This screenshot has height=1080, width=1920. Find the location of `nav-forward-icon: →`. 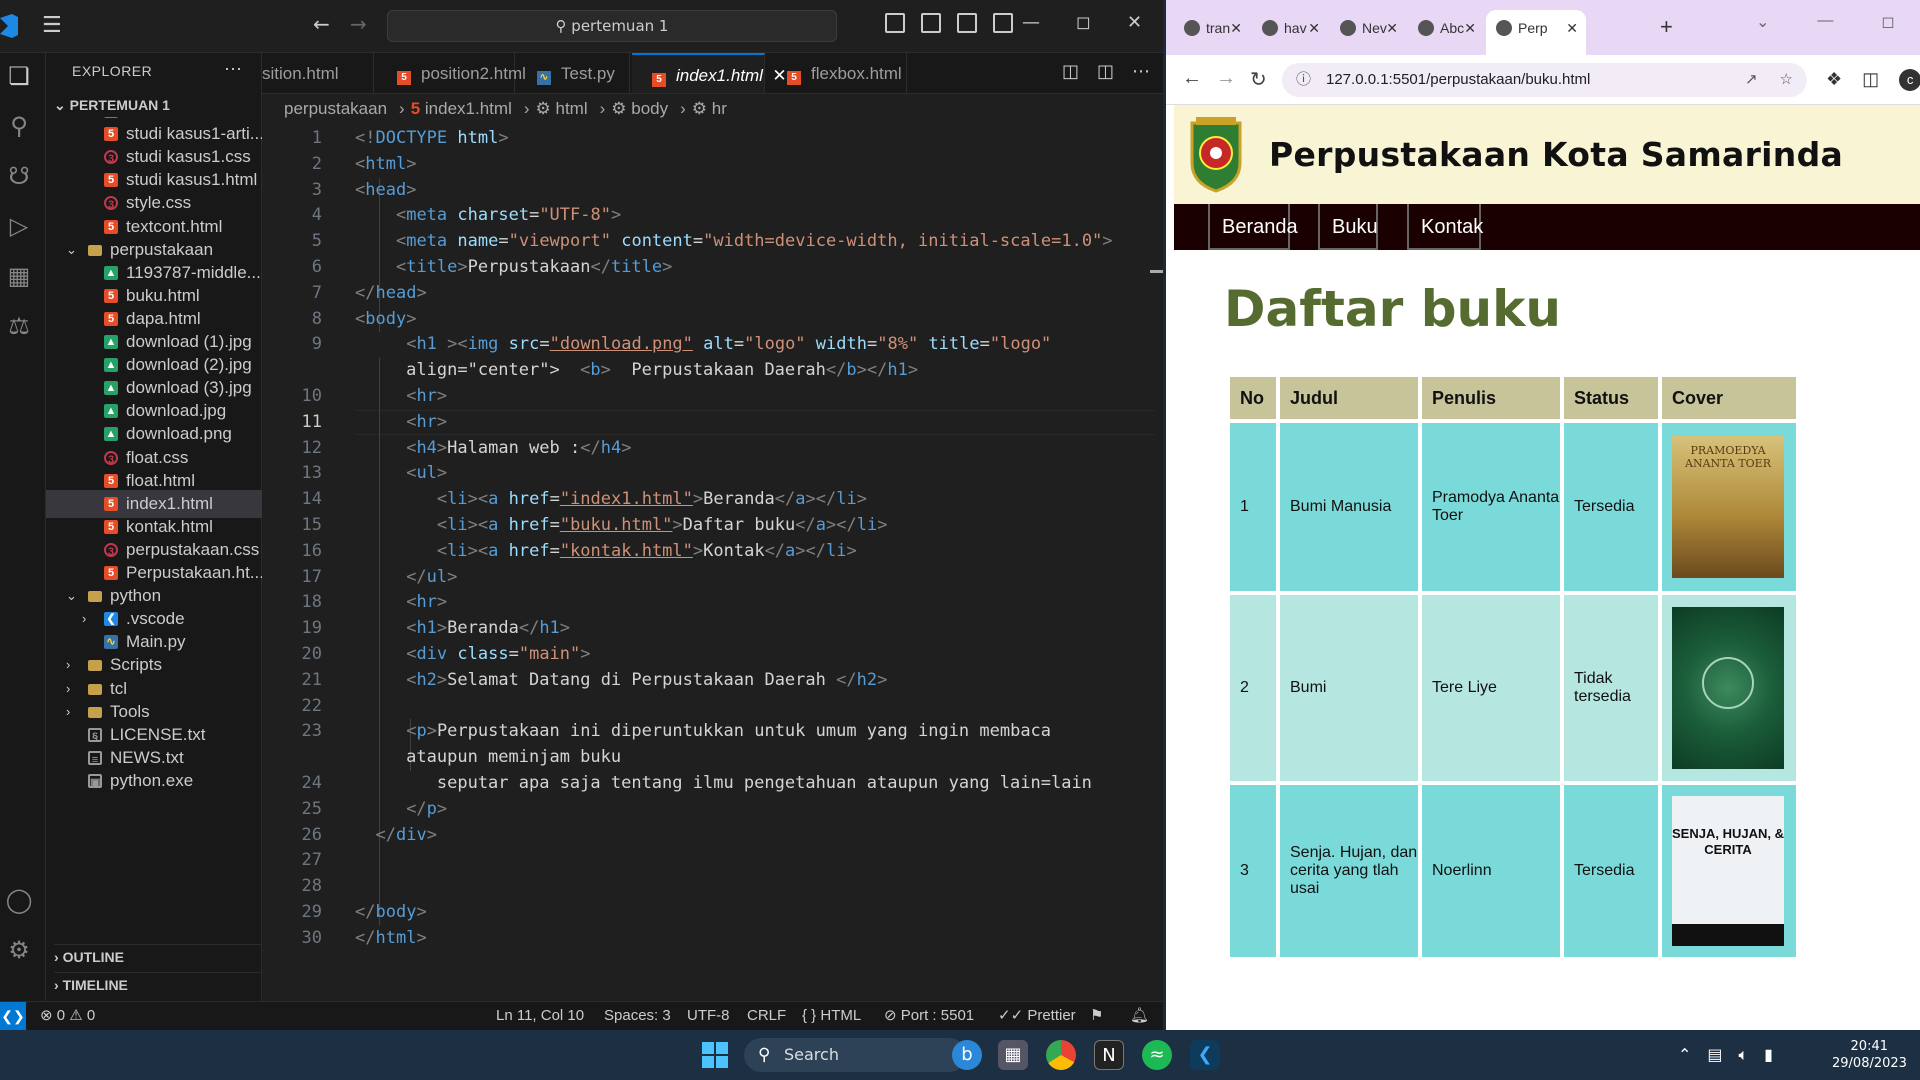

nav-forward-icon: → is located at coordinates (358, 24).